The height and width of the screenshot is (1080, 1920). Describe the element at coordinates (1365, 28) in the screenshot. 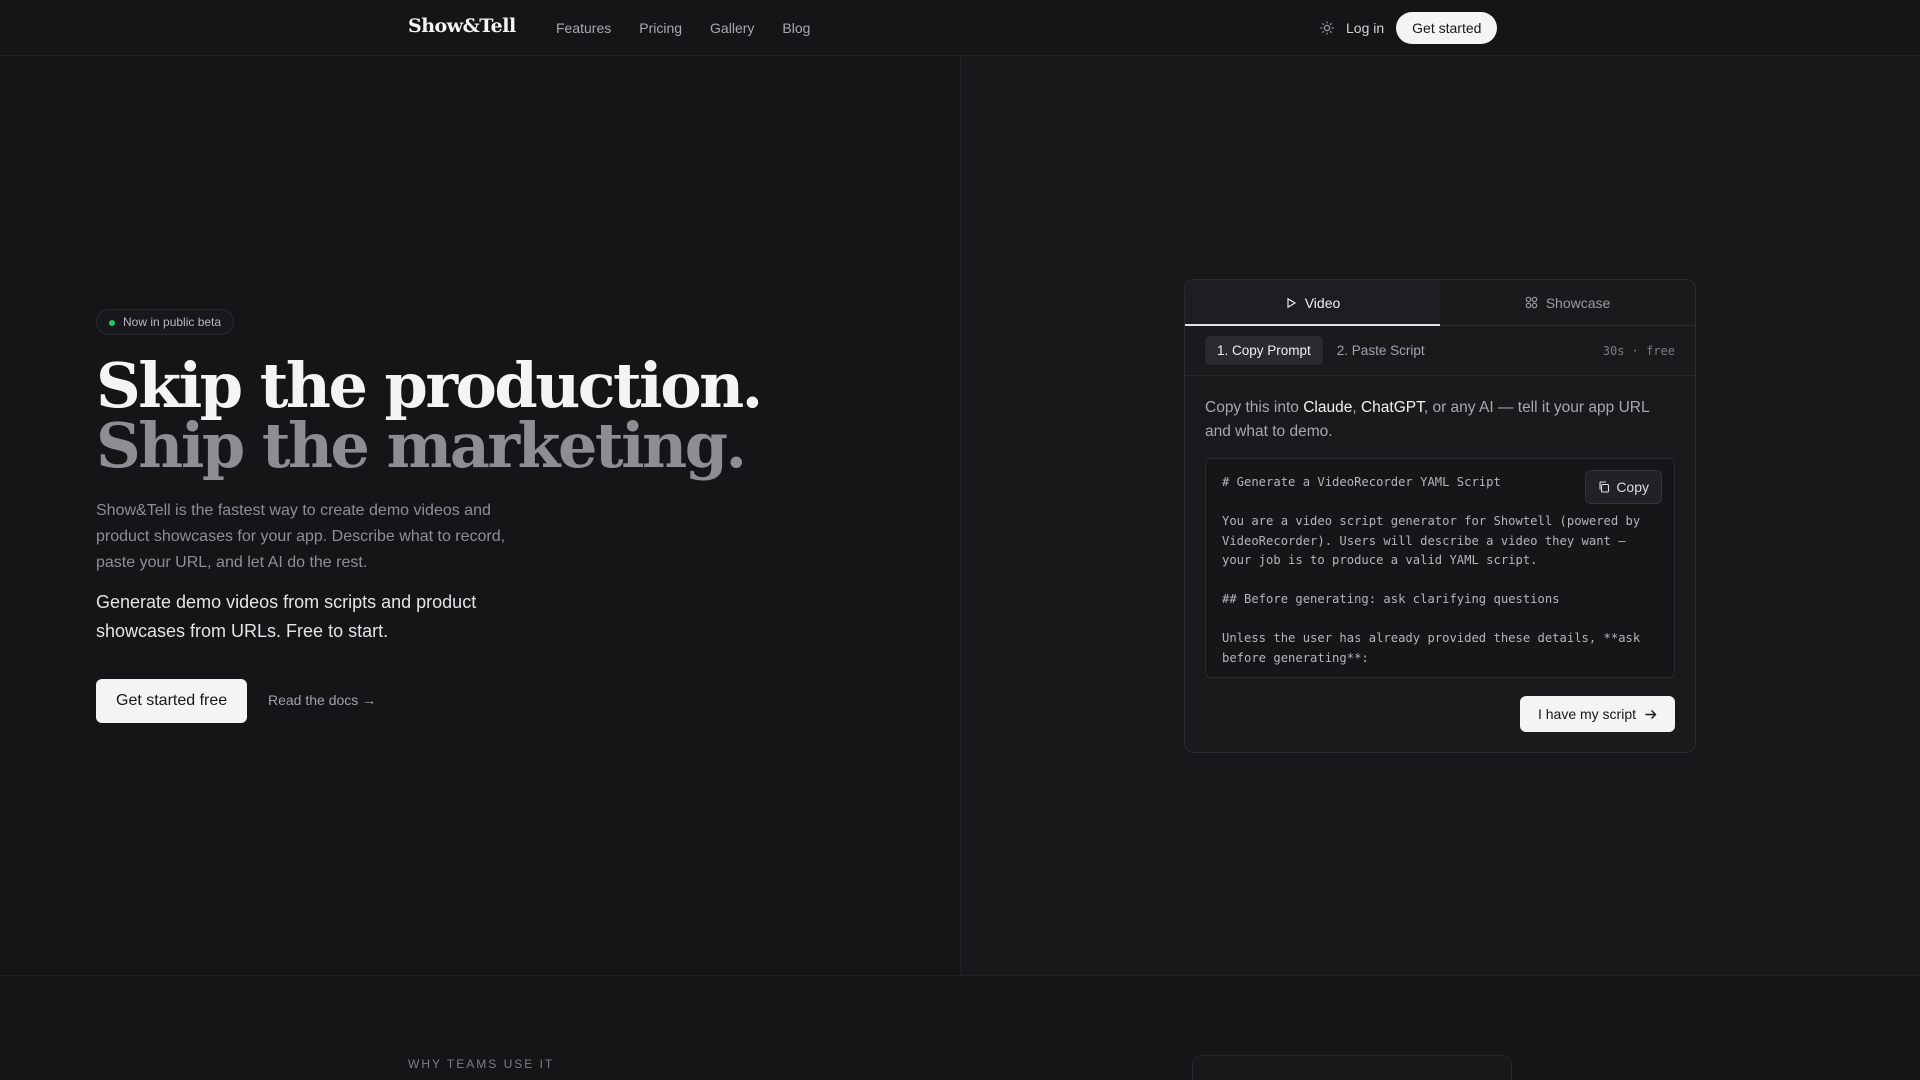

I see `login-link: Log in` at that location.